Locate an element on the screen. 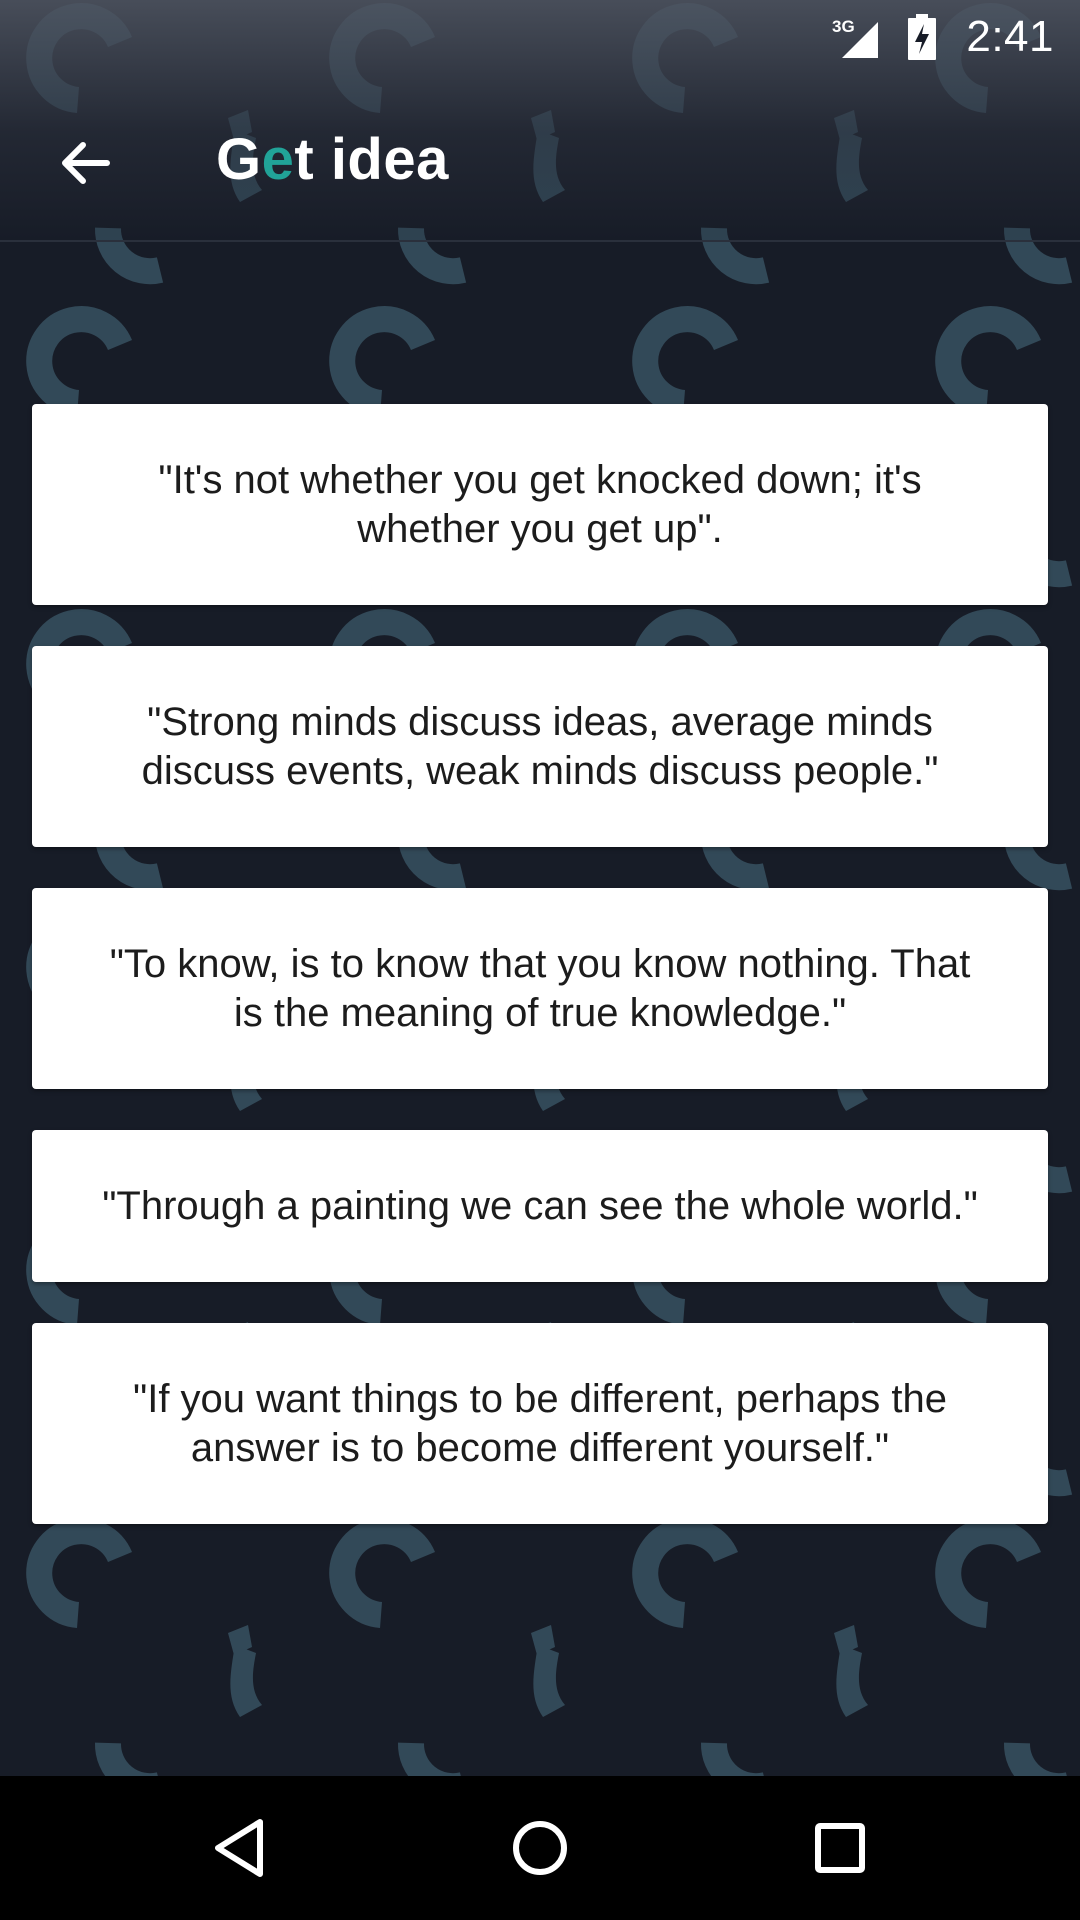 The width and height of the screenshot is (1080, 1920). back-button is located at coordinates (85, 163).